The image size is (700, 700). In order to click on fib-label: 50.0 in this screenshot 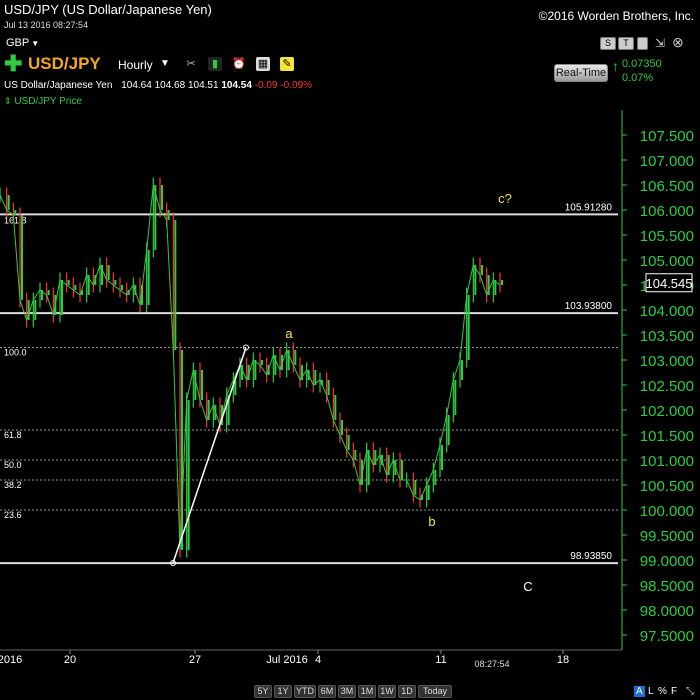, I will do `click(13, 465)`.